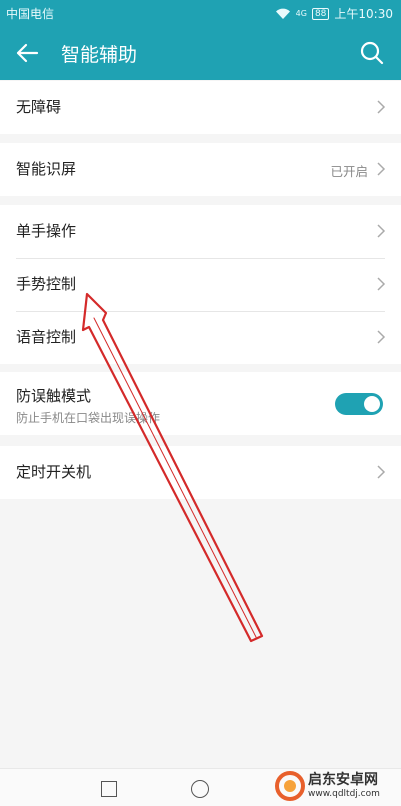 This screenshot has height=806, width=401. What do you see at coordinates (99, 55) in the screenshot?
I see `page-title: 智能辅助` at bounding box center [99, 55].